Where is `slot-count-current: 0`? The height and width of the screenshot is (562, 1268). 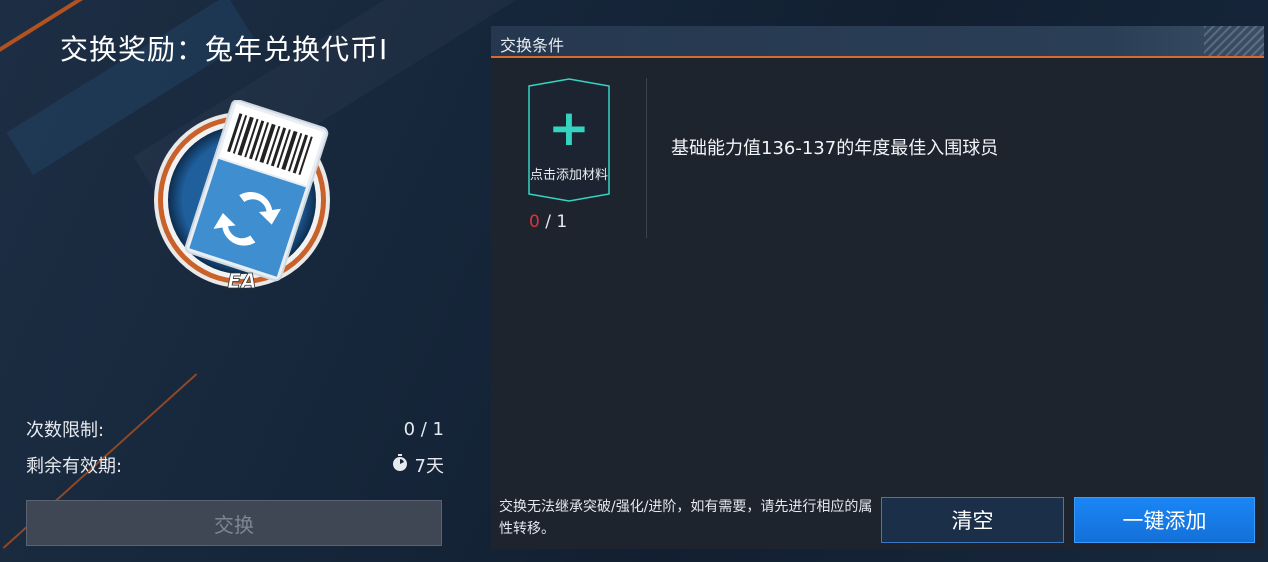 slot-count-current: 0 is located at coordinates (534, 222).